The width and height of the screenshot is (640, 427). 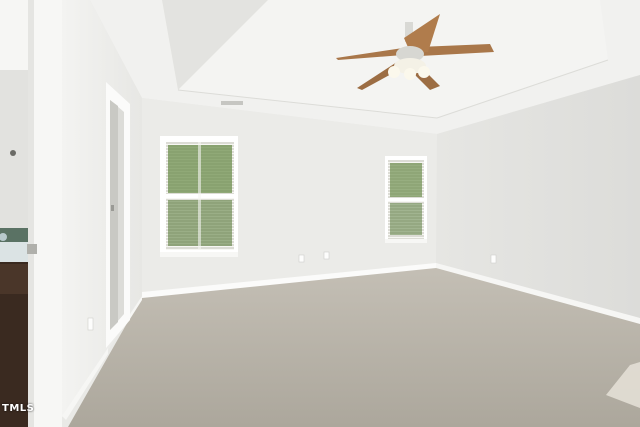 I want to click on bathroom-view, so click(x=15, y=213).